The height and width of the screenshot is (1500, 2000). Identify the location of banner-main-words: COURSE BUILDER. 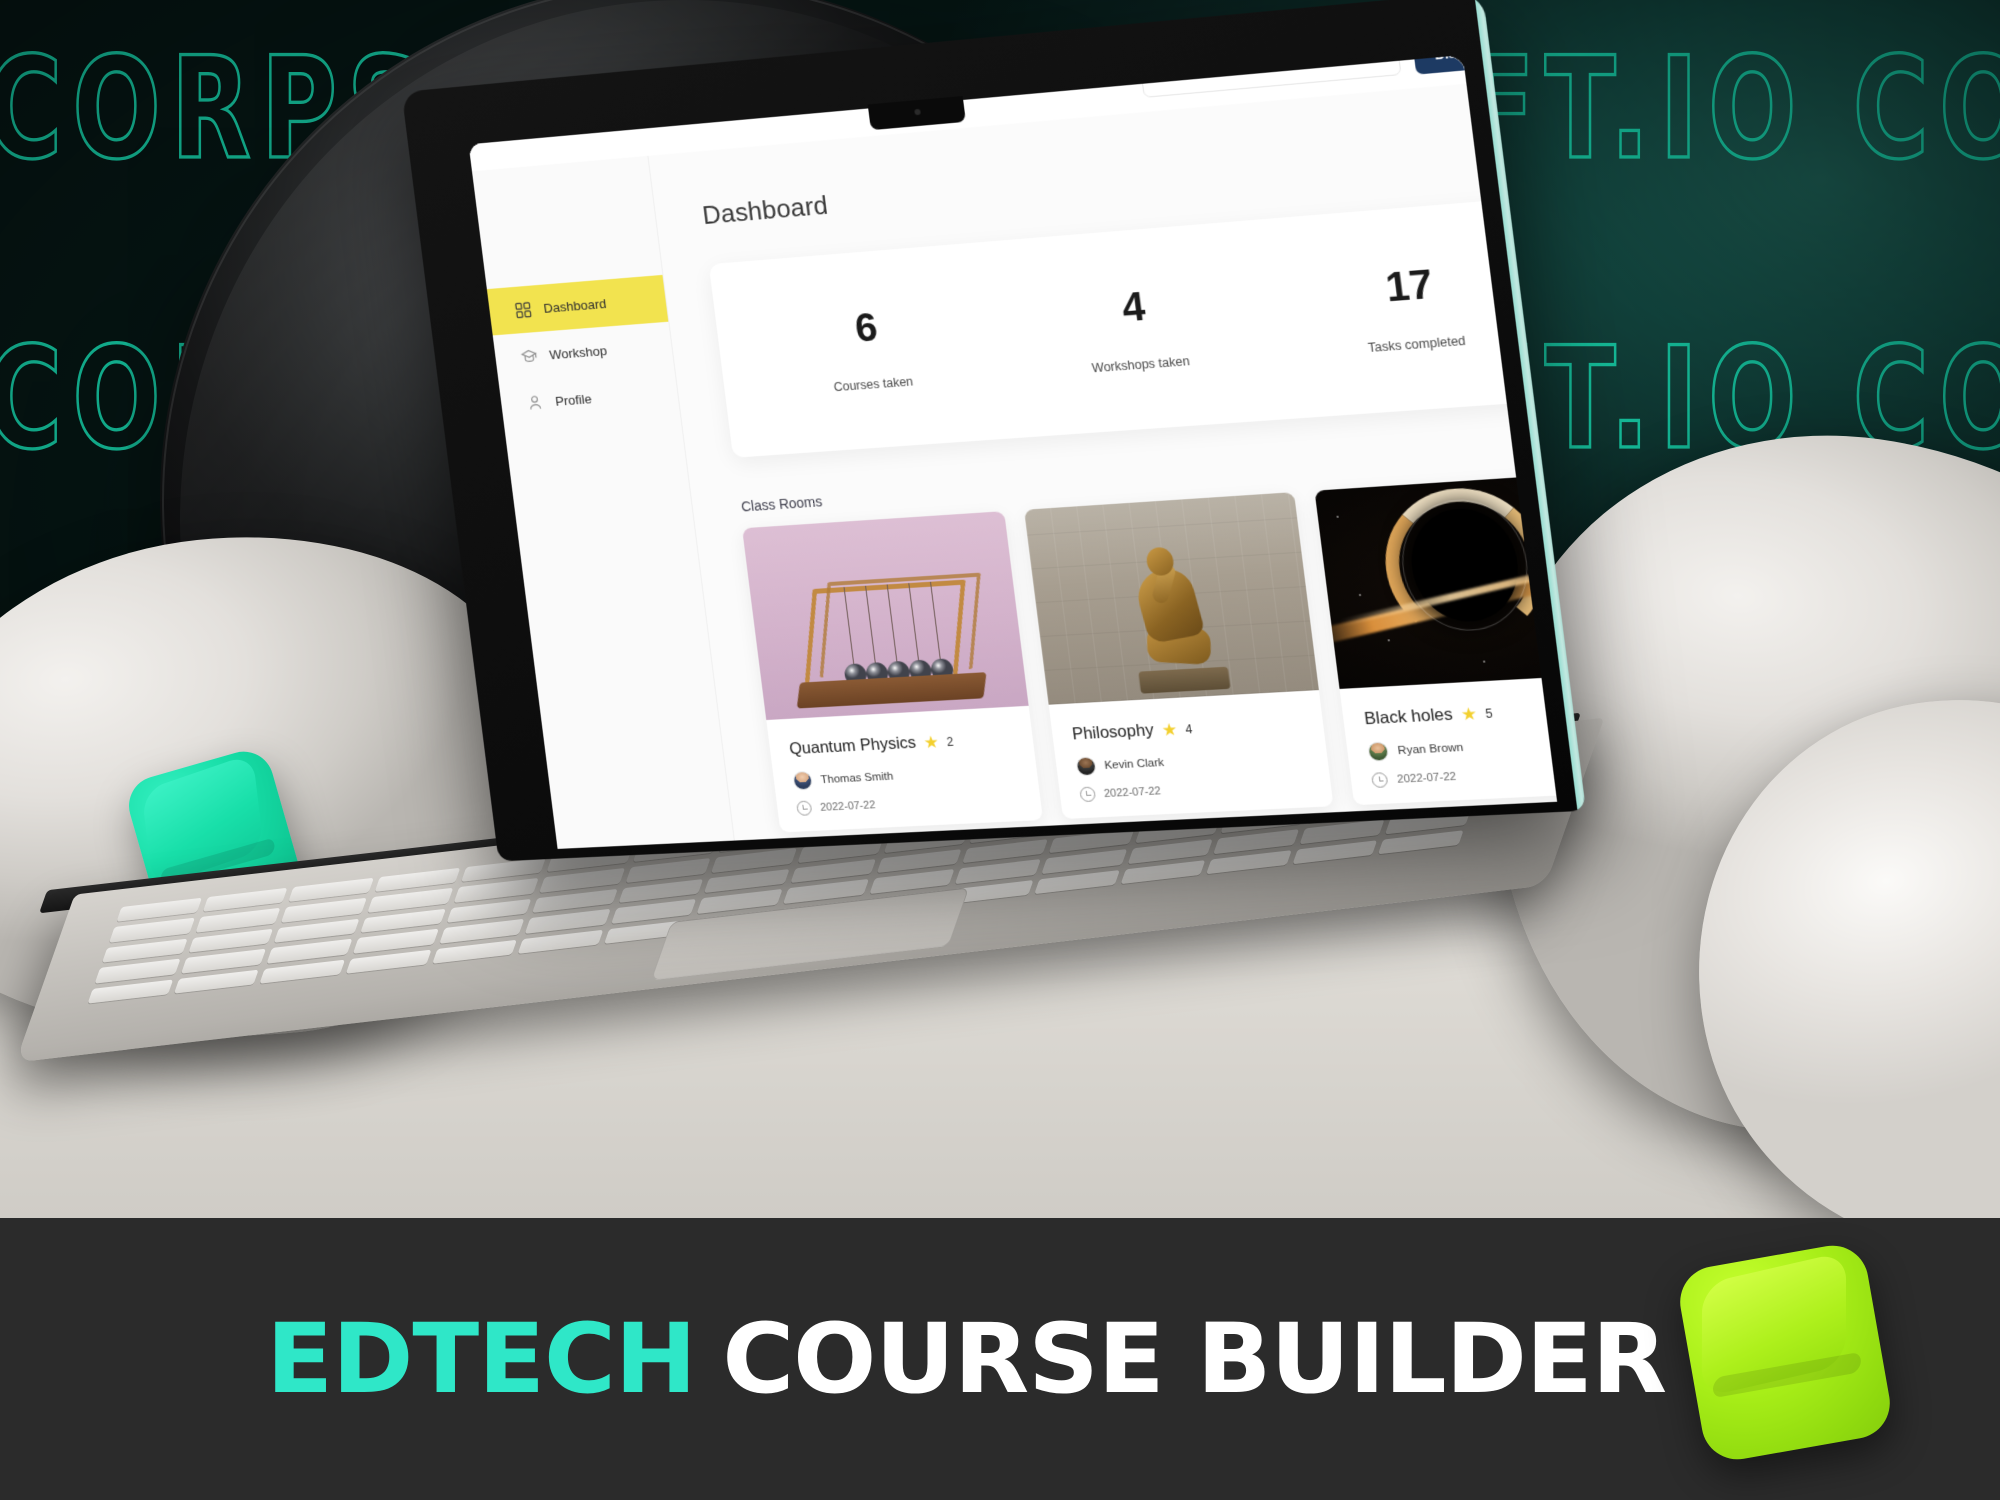
(1194, 1359).